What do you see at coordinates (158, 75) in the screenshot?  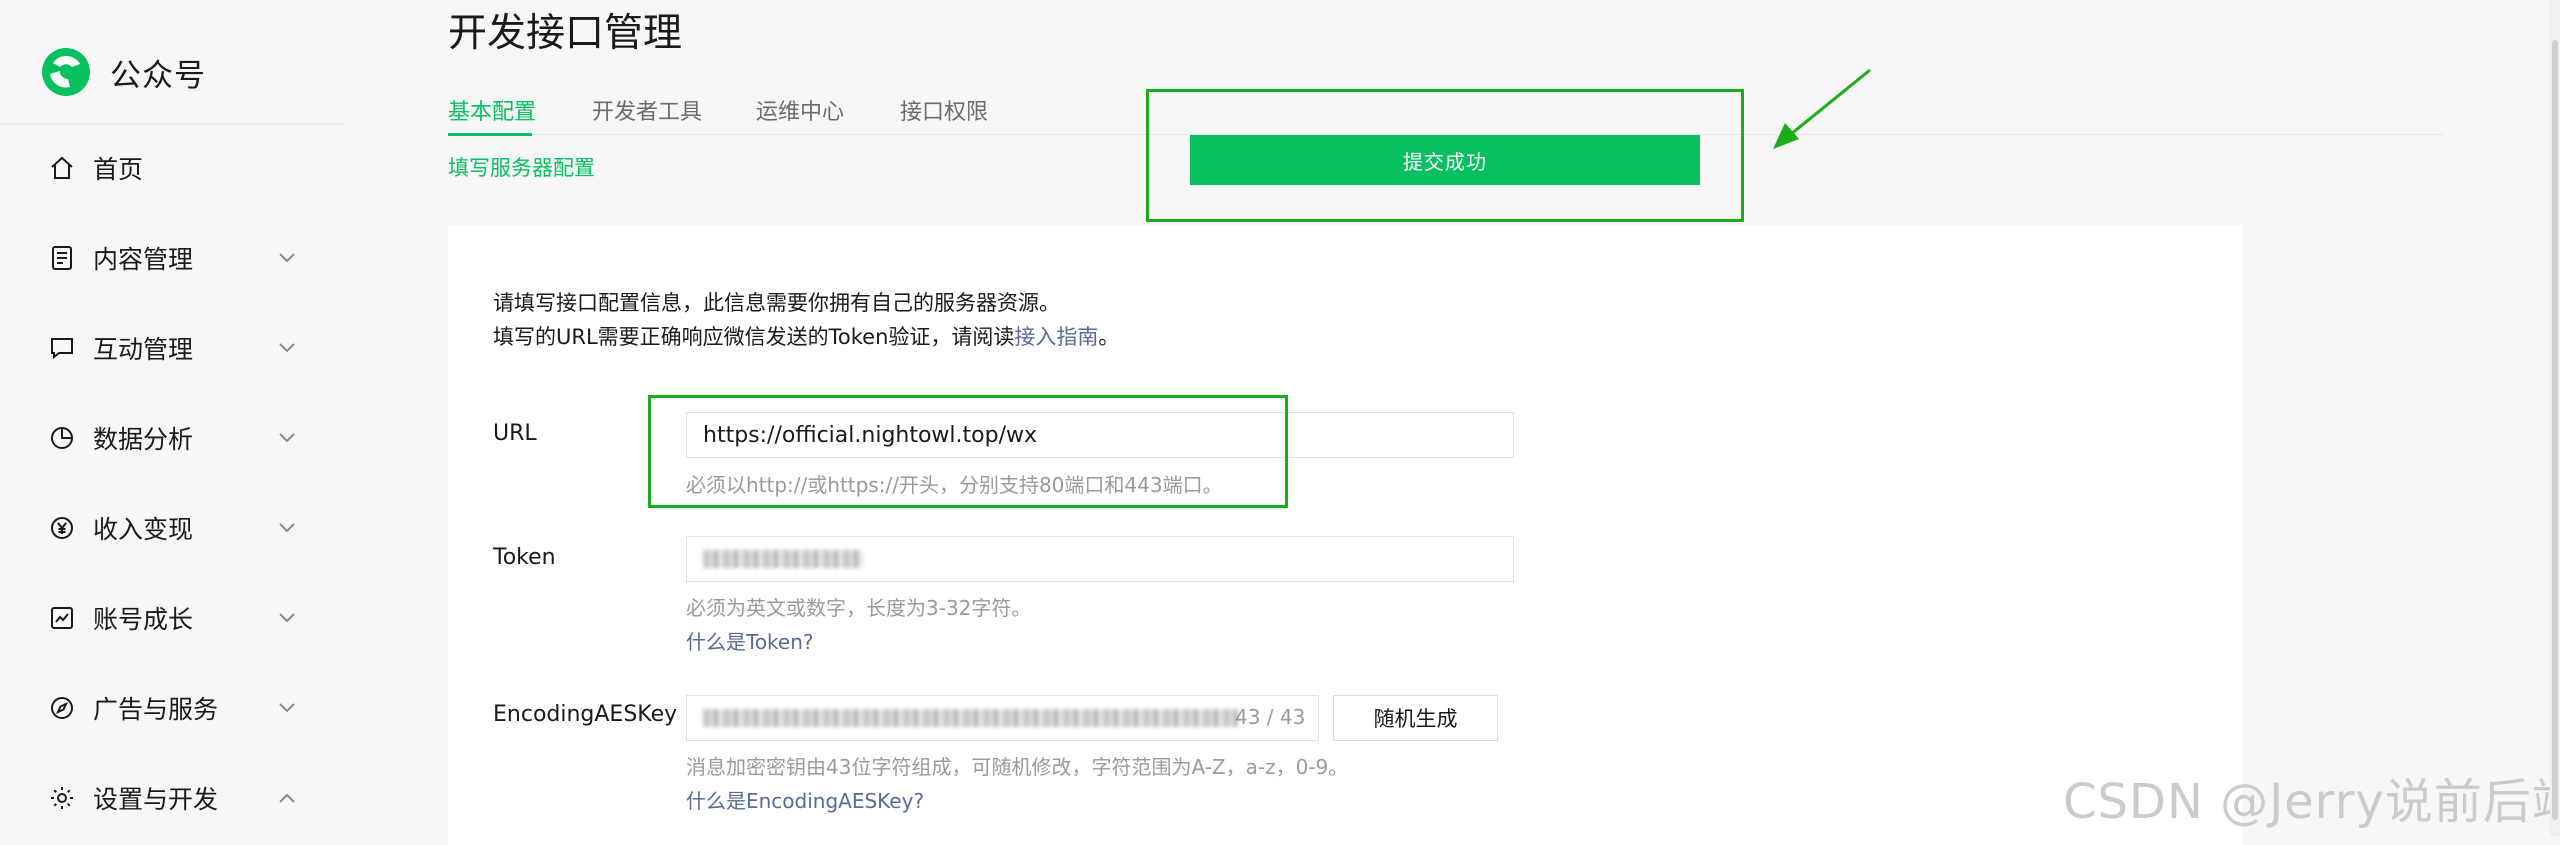 I see `app-name: 公众号` at bounding box center [158, 75].